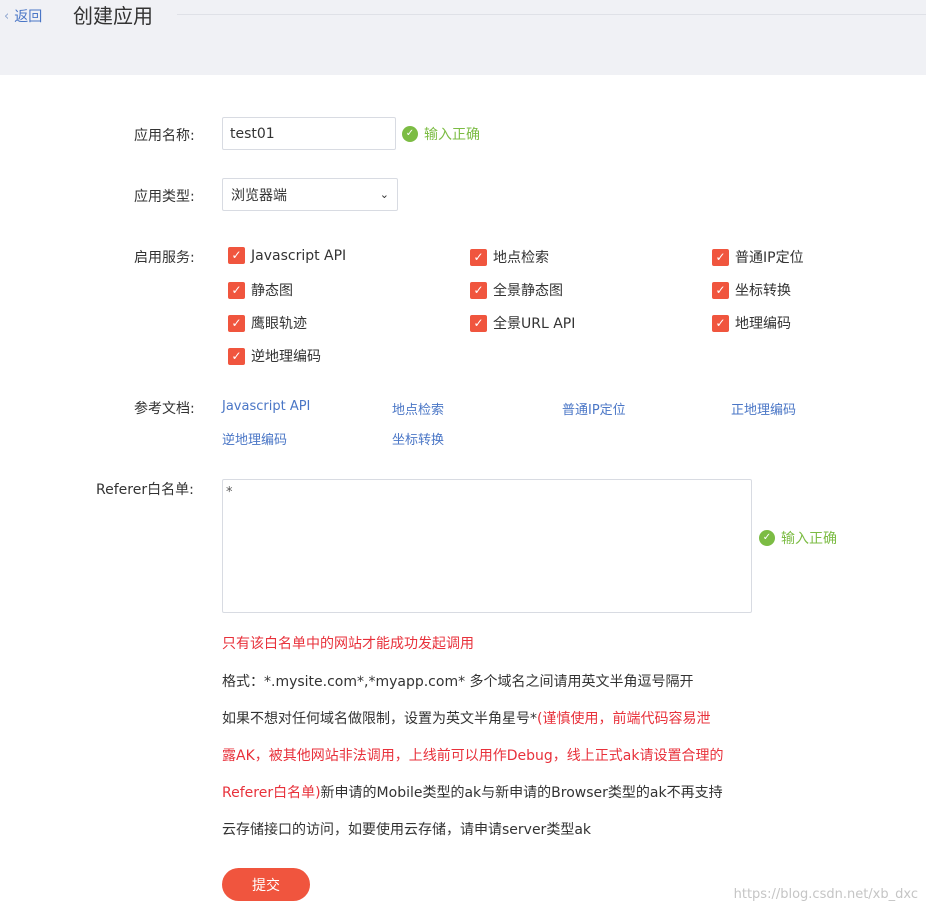 Image resolution: width=926 pixels, height=915 pixels. I want to click on back-link: ‹ 返回, so click(23, 16).